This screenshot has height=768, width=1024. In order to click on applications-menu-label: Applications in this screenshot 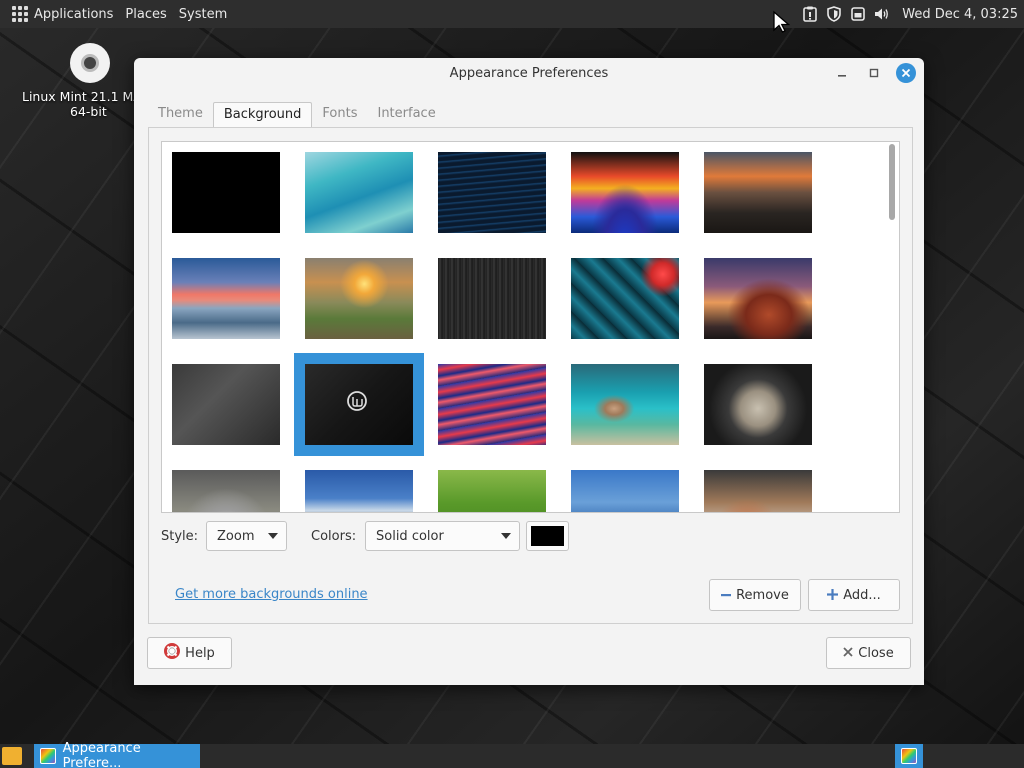, I will do `click(74, 14)`.